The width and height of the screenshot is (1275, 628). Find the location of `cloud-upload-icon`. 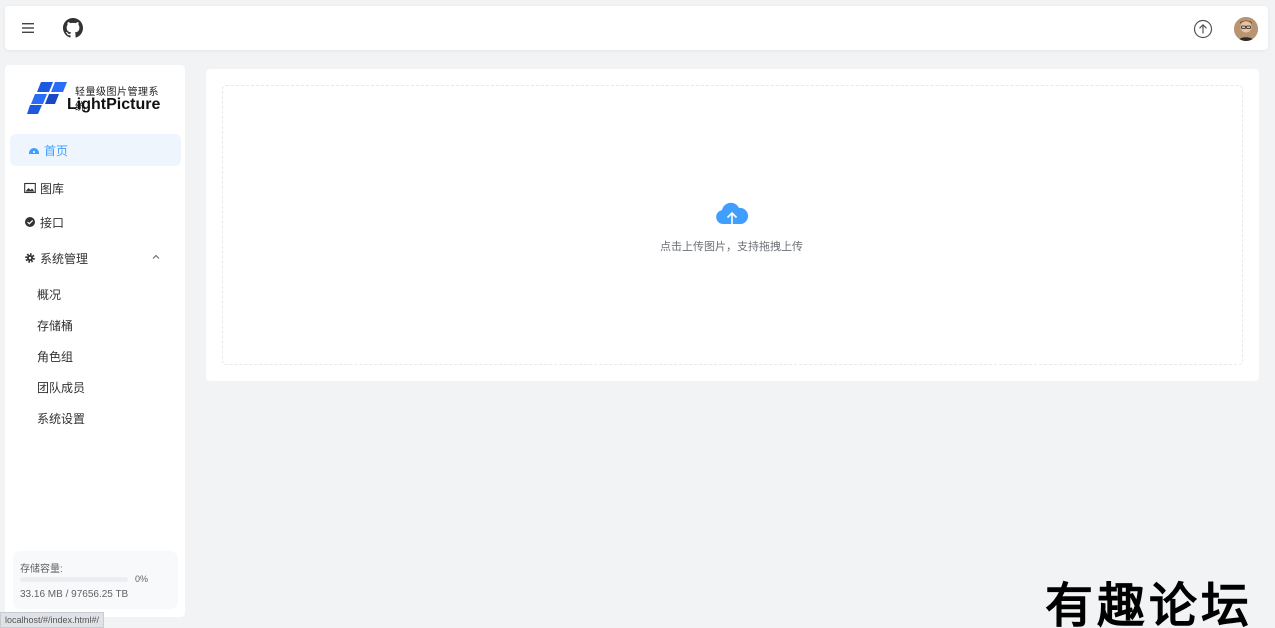

cloud-upload-icon is located at coordinates (732, 216).